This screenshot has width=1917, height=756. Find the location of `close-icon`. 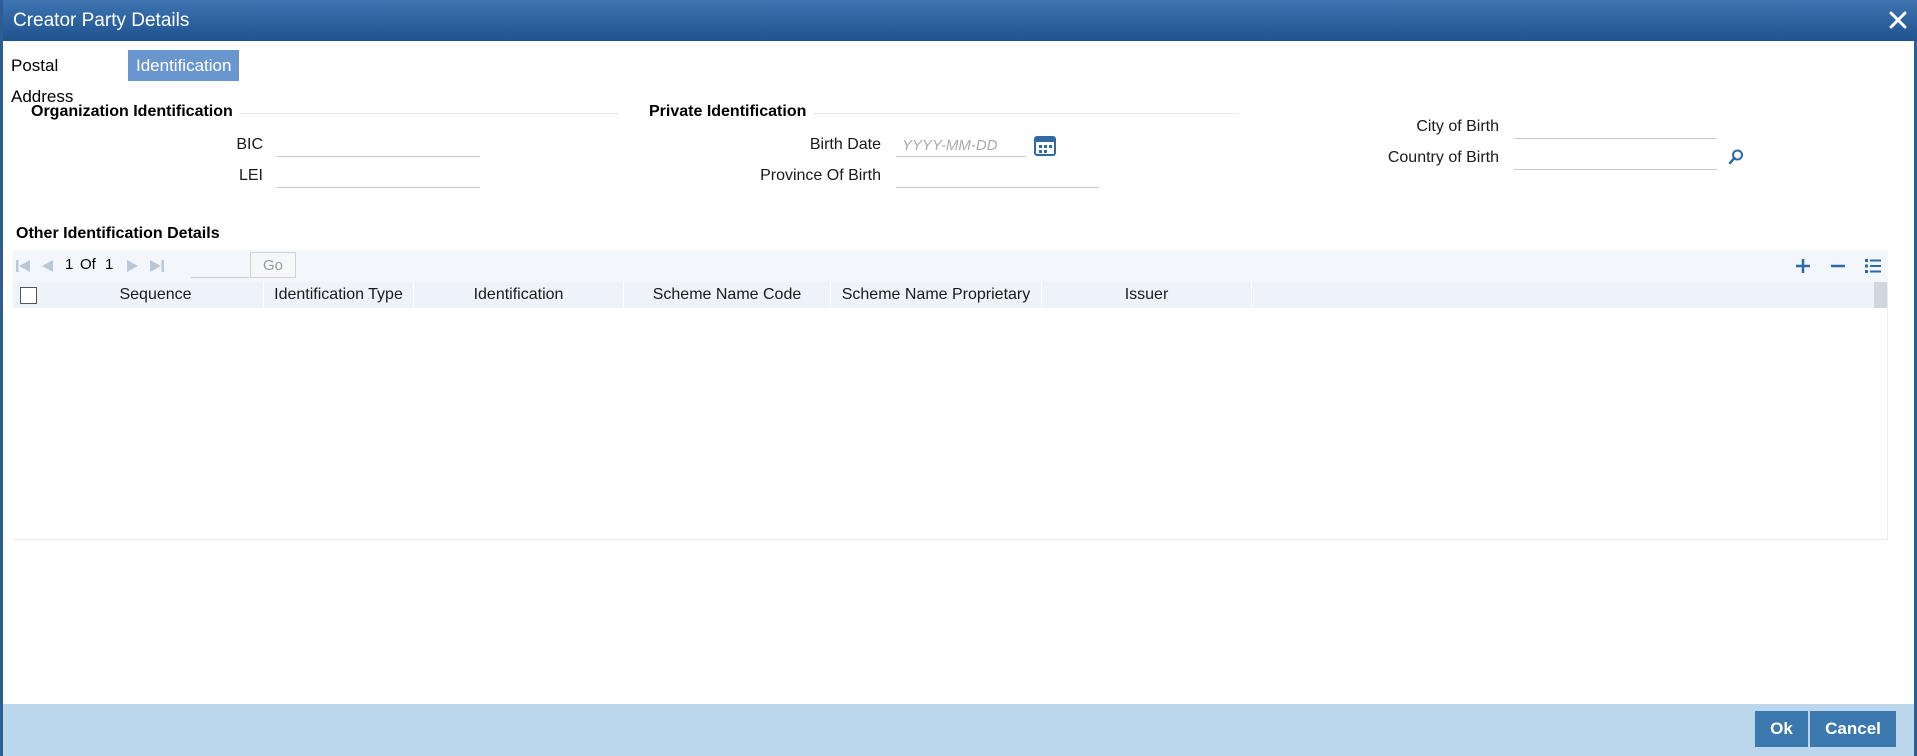

close-icon is located at coordinates (1898, 20).